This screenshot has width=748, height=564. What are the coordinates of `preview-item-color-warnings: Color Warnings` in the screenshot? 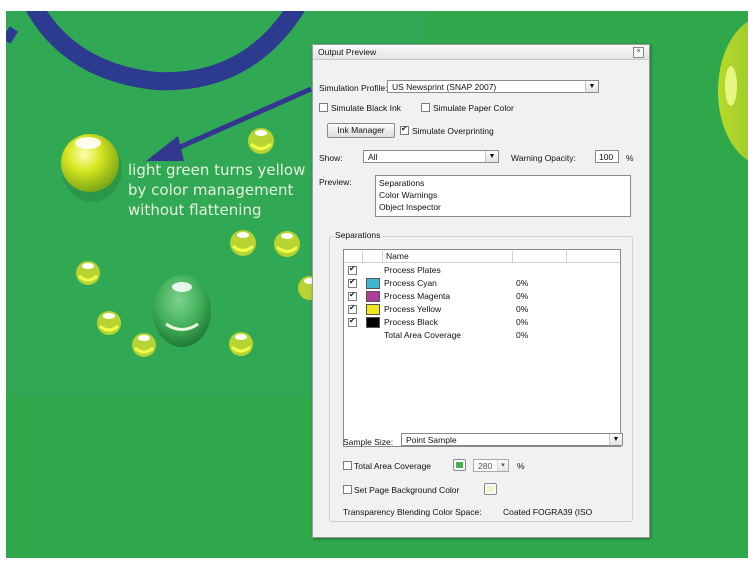 It's located at (408, 195).